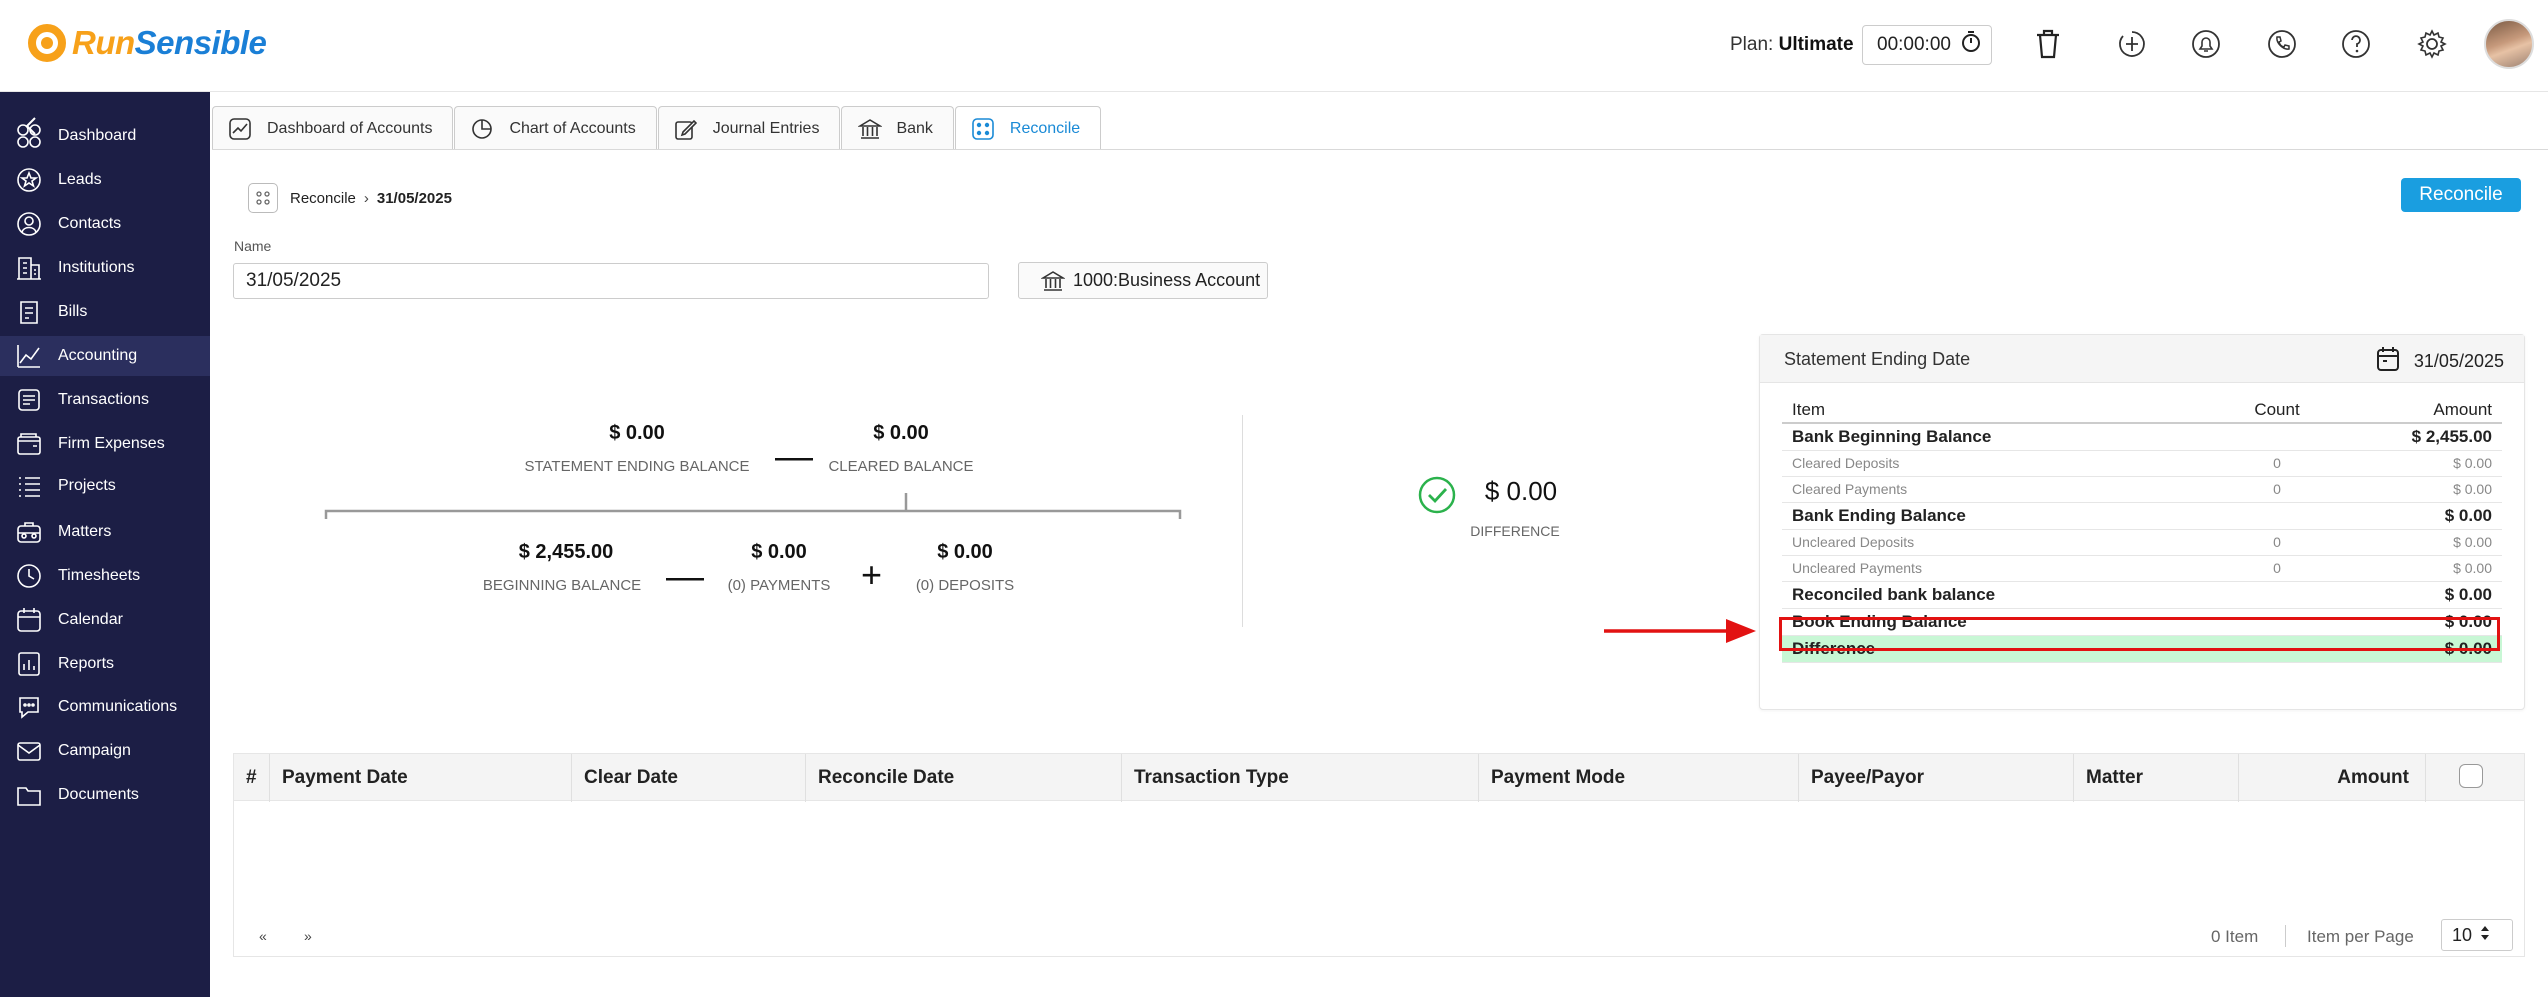  I want to click on timer-value: 00:00:00, so click(1914, 44).